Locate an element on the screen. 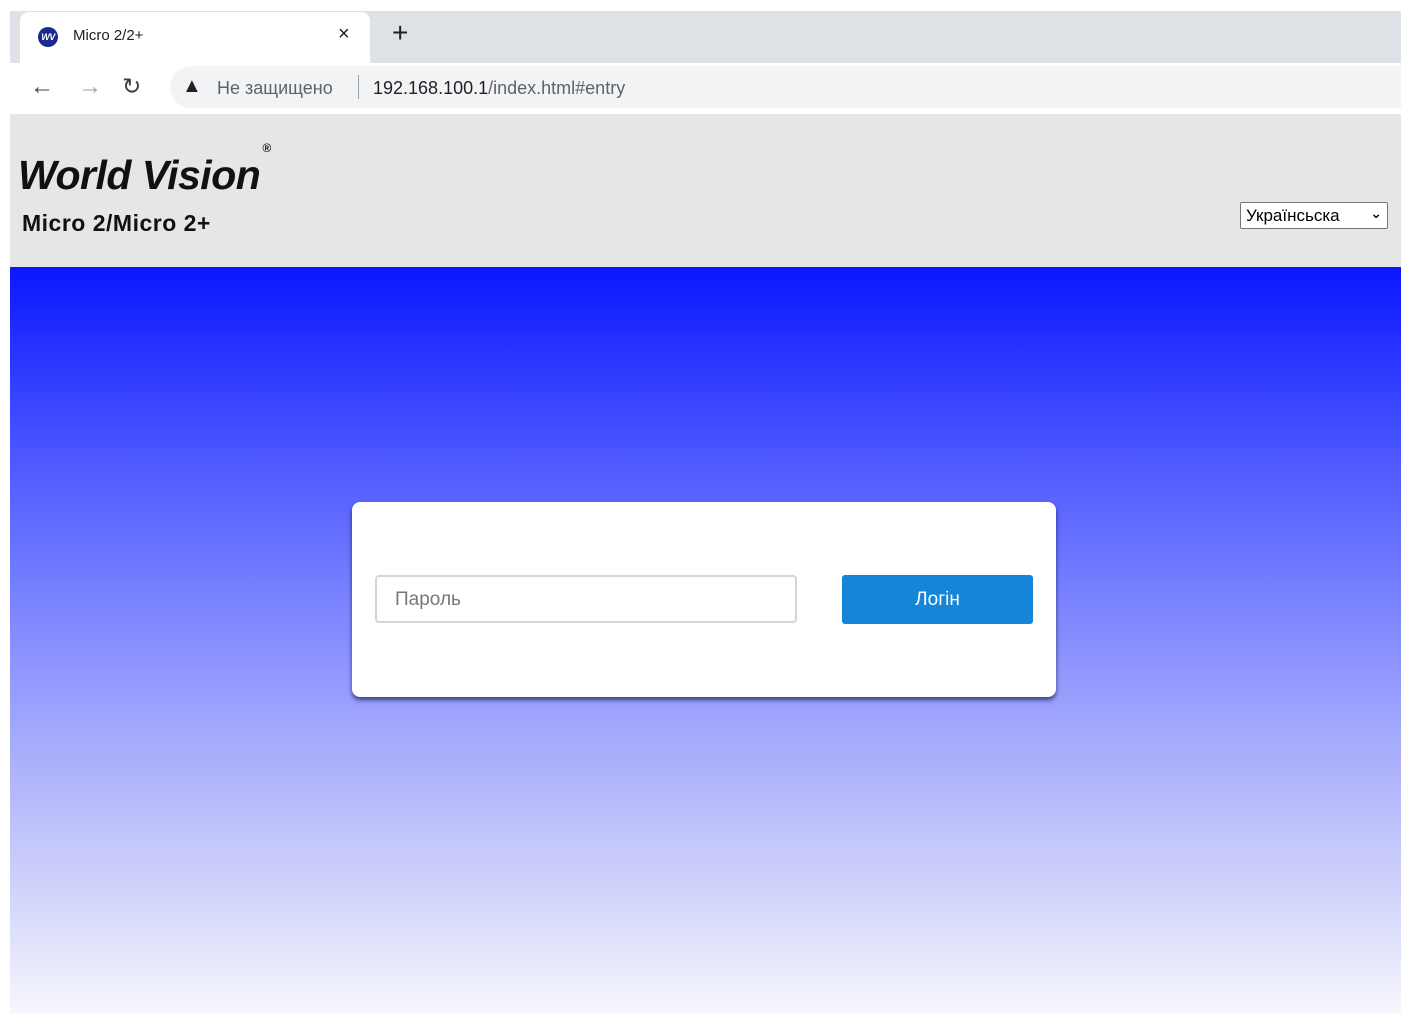 The width and height of the screenshot is (1401, 1014). language-selected-value: Українсьска is located at coordinates (1293, 215).